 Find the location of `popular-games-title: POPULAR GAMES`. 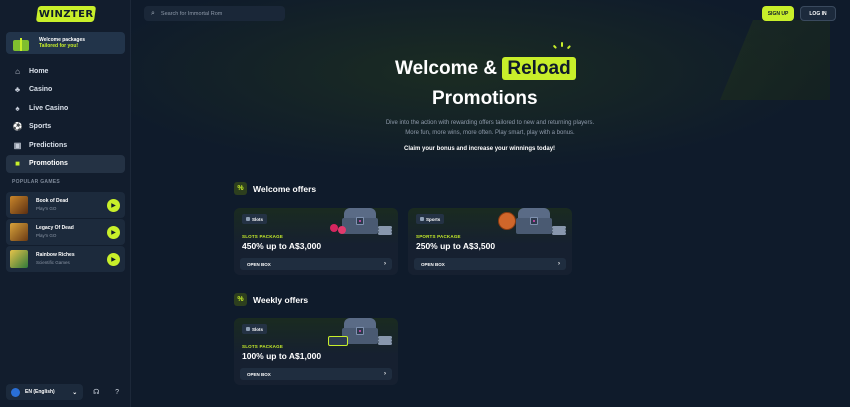

popular-games-title: POPULAR GAMES is located at coordinates (36, 182).